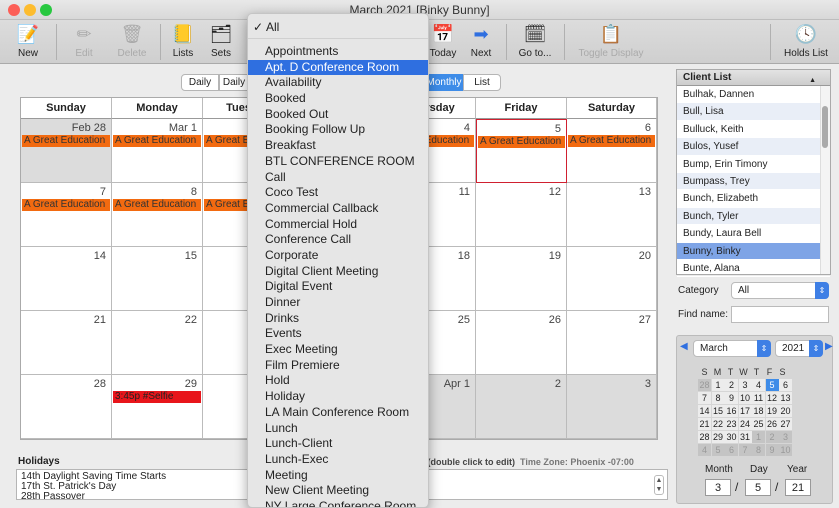 This screenshot has width=839, height=508. Describe the element at coordinates (28, 42) in the screenshot. I see `new-button: 📝 New` at that location.